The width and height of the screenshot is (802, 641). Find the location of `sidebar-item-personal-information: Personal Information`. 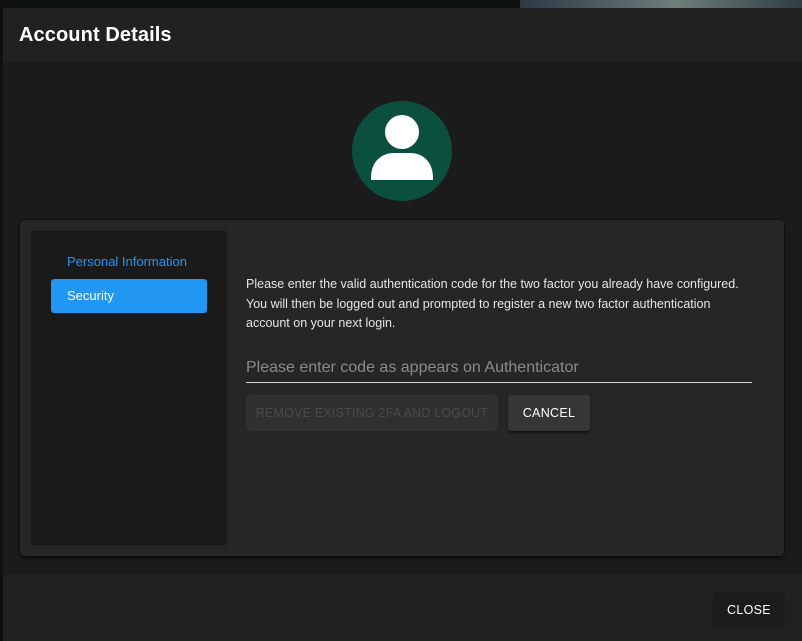

sidebar-item-personal-information: Personal Information is located at coordinates (129, 262).